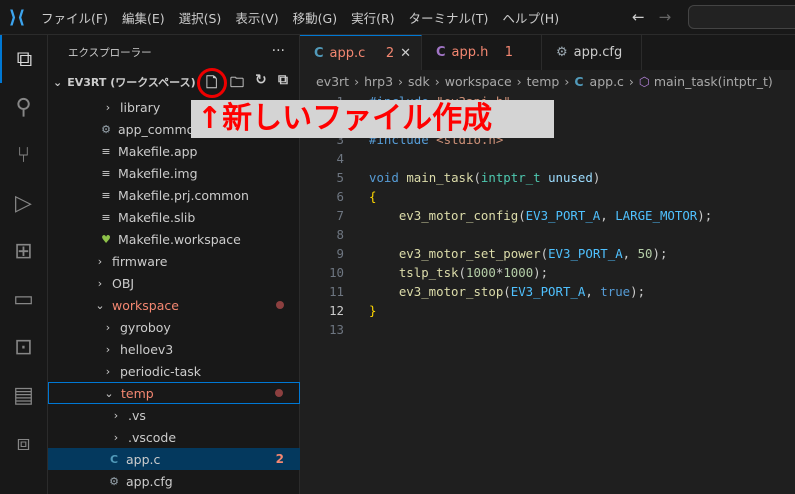  What do you see at coordinates (478, 81) in the screenshot?
I see `breadcrumb-item: workspace` at bounding box center [478, 81].